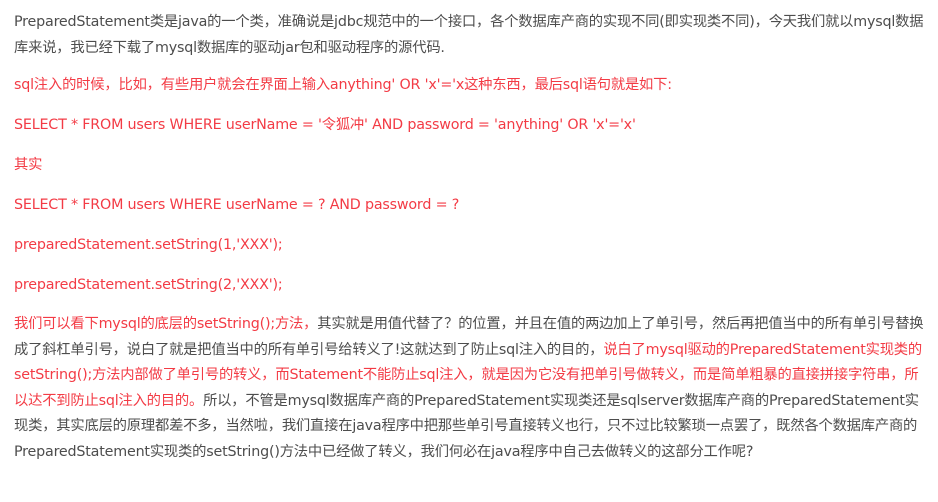 This screenshot has height=502, width=938. Describe the element at coordinates (28, 165) in the screenshot. I see `actually-label: 其实` at that location.